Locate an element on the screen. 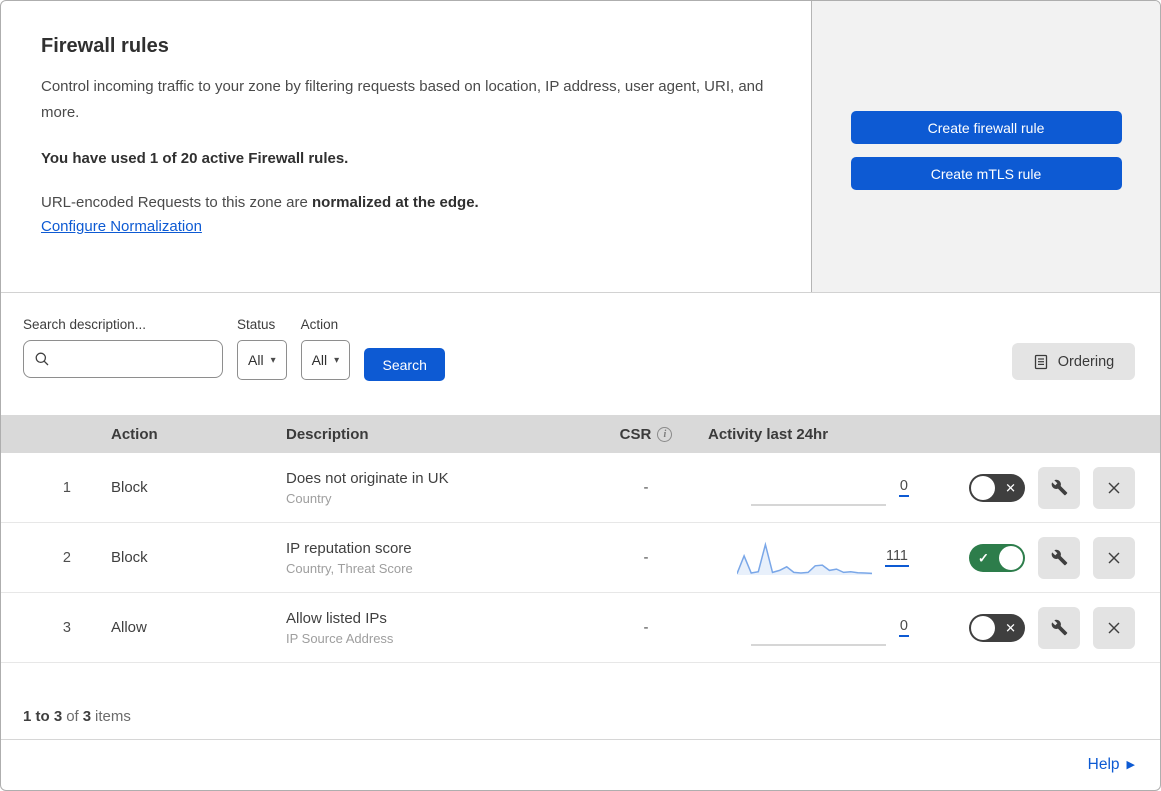  info-icon: i is located at coordinates (665, 434).